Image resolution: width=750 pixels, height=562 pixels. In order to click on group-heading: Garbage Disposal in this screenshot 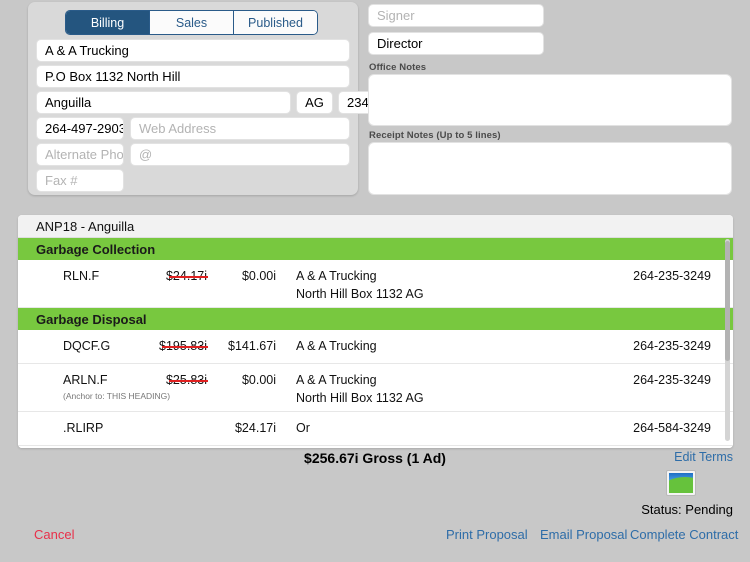, I will do `click(375, 319)`.